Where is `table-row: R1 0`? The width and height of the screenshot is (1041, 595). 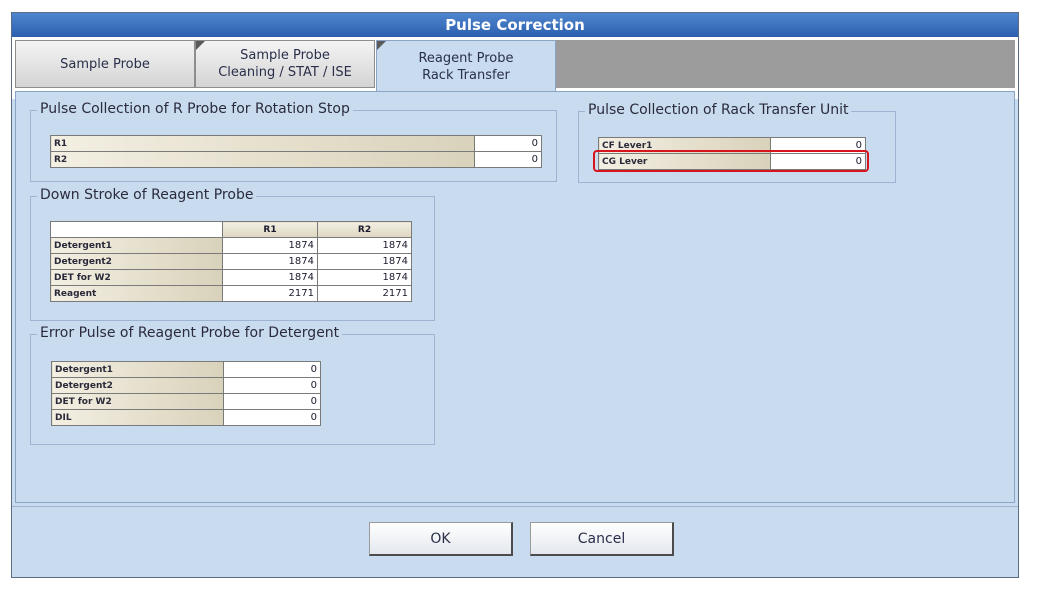 table-row: R1 0 is located at coordinates (296, 143).